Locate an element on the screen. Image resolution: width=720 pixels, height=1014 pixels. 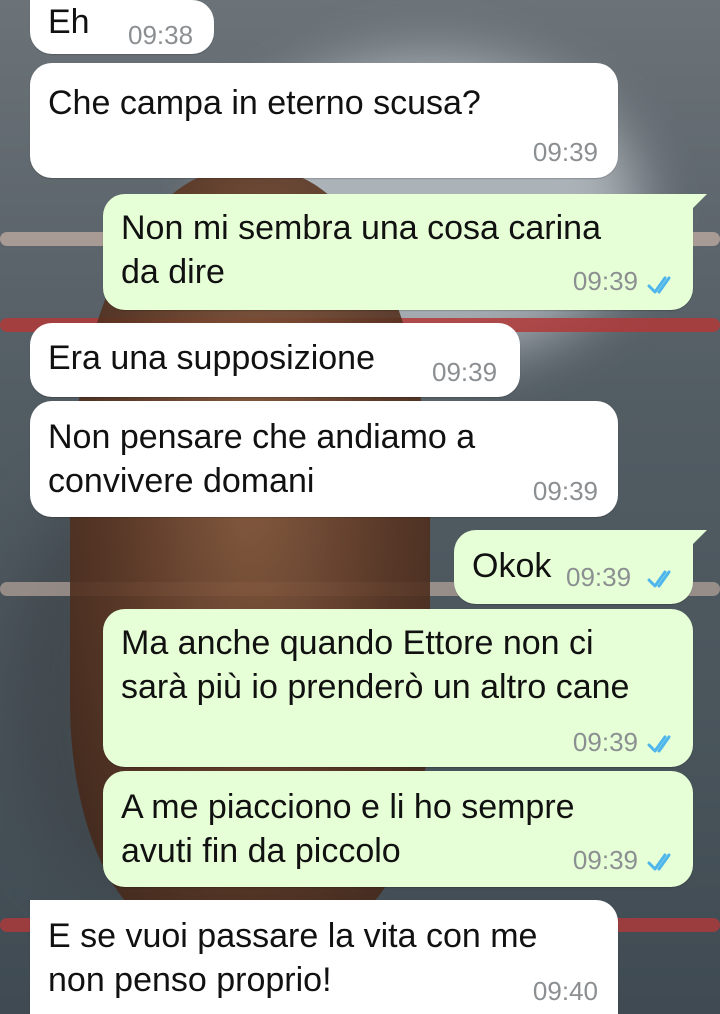
incoming-message: Che campa in eterno scusa? 09:39 is located at coordinates (324, 120).